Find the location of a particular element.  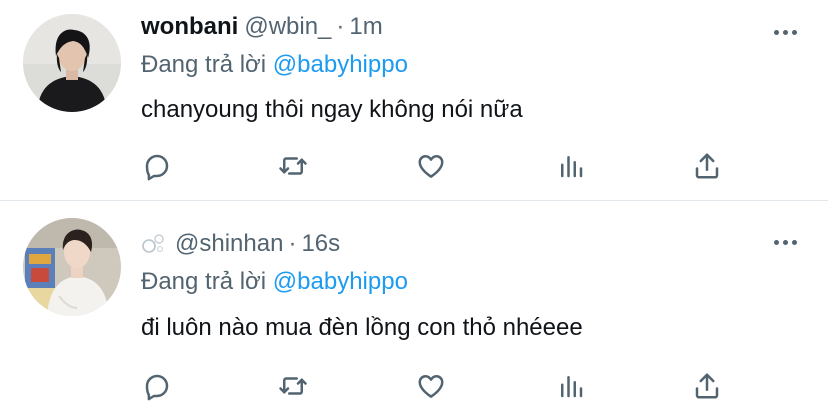

timestamp: 16s is located at coordinates (320, 244).